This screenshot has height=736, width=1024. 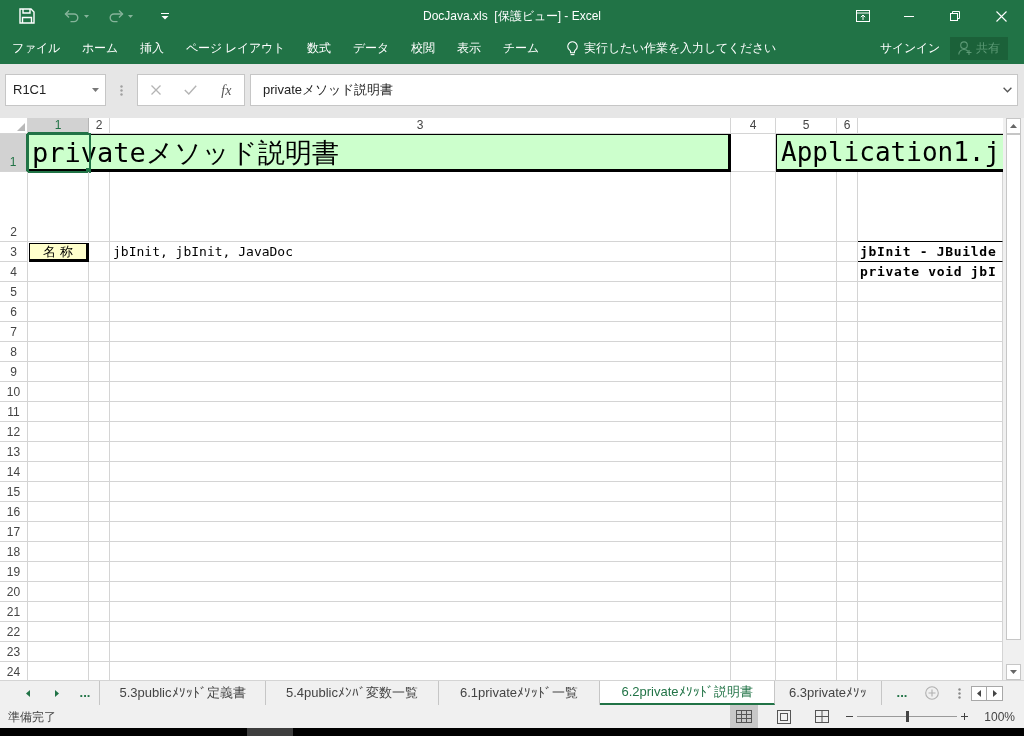 I want to click on row-header: 18, so click(x=14, y=552).